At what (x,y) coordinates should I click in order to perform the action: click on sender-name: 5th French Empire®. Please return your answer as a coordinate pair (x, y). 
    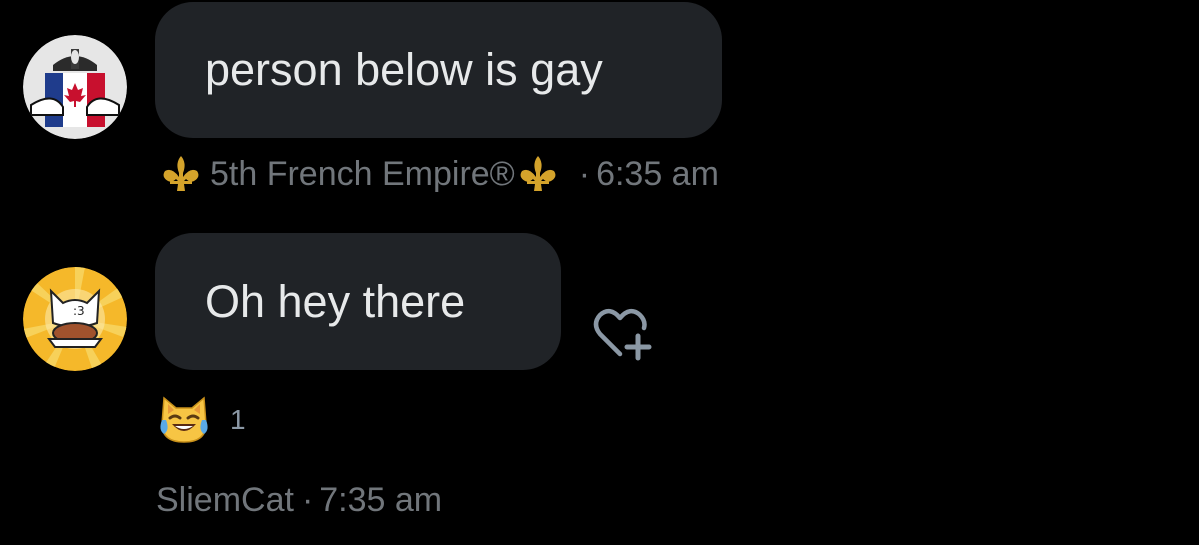
    Looking at the image, I should click on (362, 174).